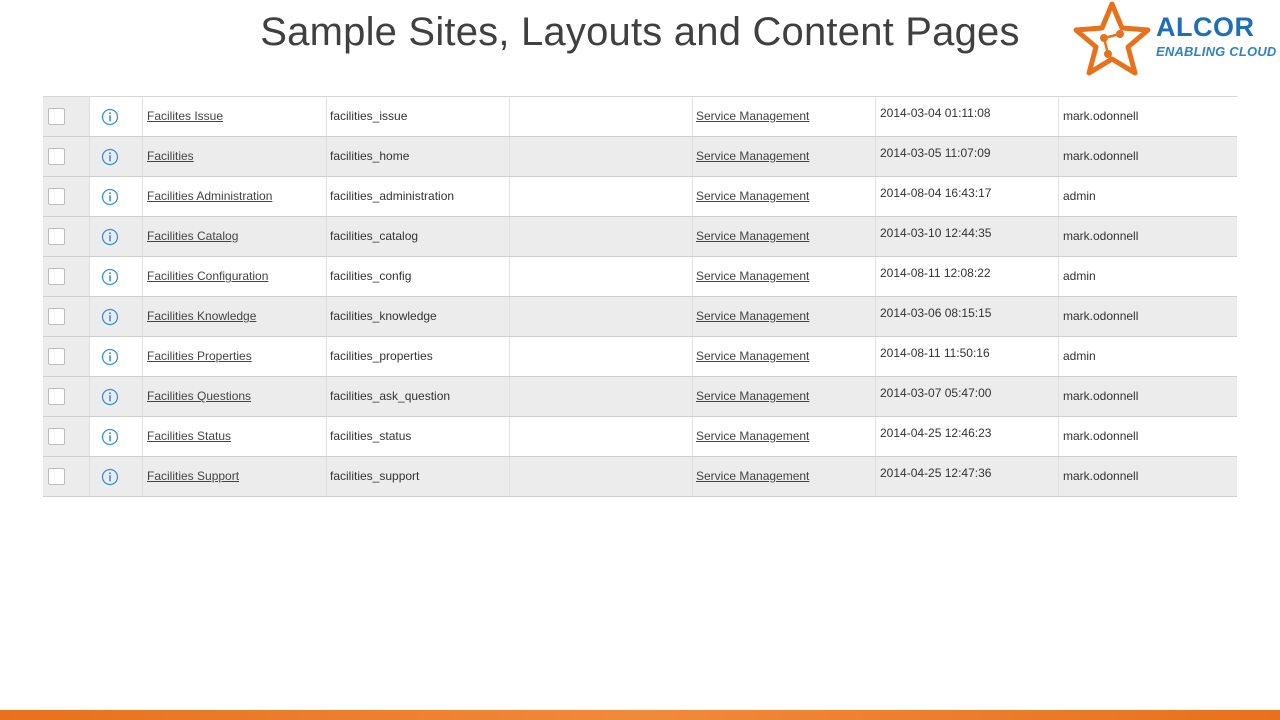 This screenshot has width=1280, height=720. What do you see at coordinates (170, 156) in the screenshot?
I see `page-name-link: Facilities` at bounding box center [170, 156].